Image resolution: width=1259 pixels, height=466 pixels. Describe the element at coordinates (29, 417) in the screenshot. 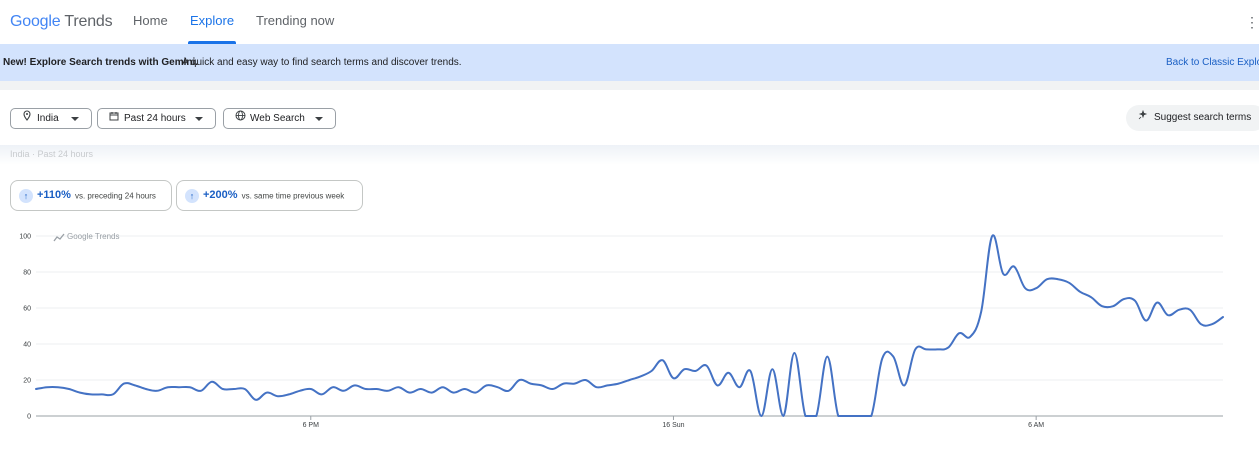

I see `y-tick-label: 0` at that location.